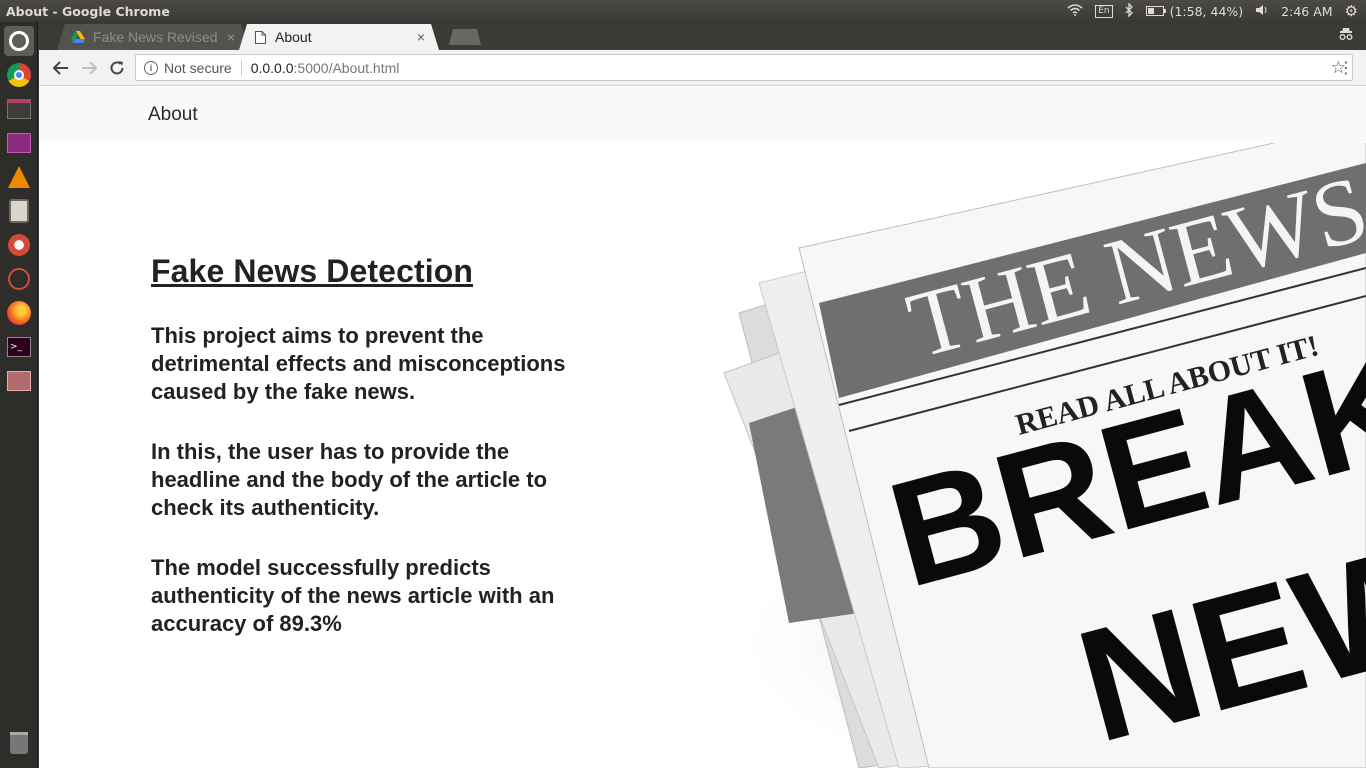  Describe the element at coordinates (19, 41) in the screenshot. I see `ubuntu-dash-icon` at that location.